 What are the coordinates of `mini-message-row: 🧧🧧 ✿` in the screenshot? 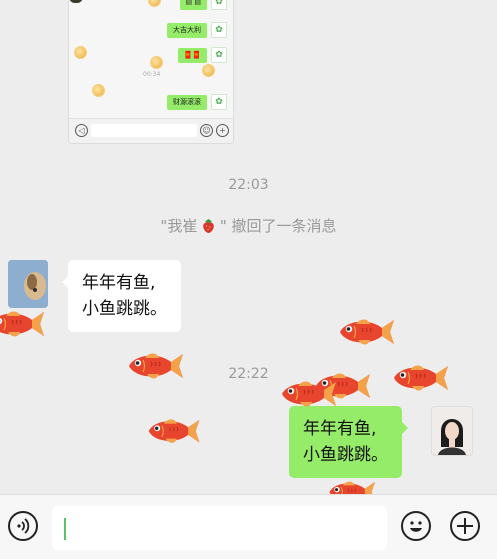 It's located at (202, 55).